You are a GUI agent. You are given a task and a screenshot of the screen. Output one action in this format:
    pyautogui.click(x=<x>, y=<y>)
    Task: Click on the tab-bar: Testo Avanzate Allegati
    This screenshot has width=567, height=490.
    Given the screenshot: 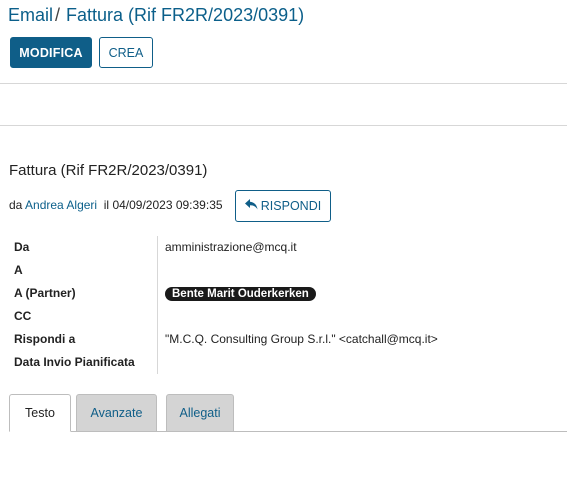 What is the action you would take?
    pyautogui.click(x=288, y=413)
    